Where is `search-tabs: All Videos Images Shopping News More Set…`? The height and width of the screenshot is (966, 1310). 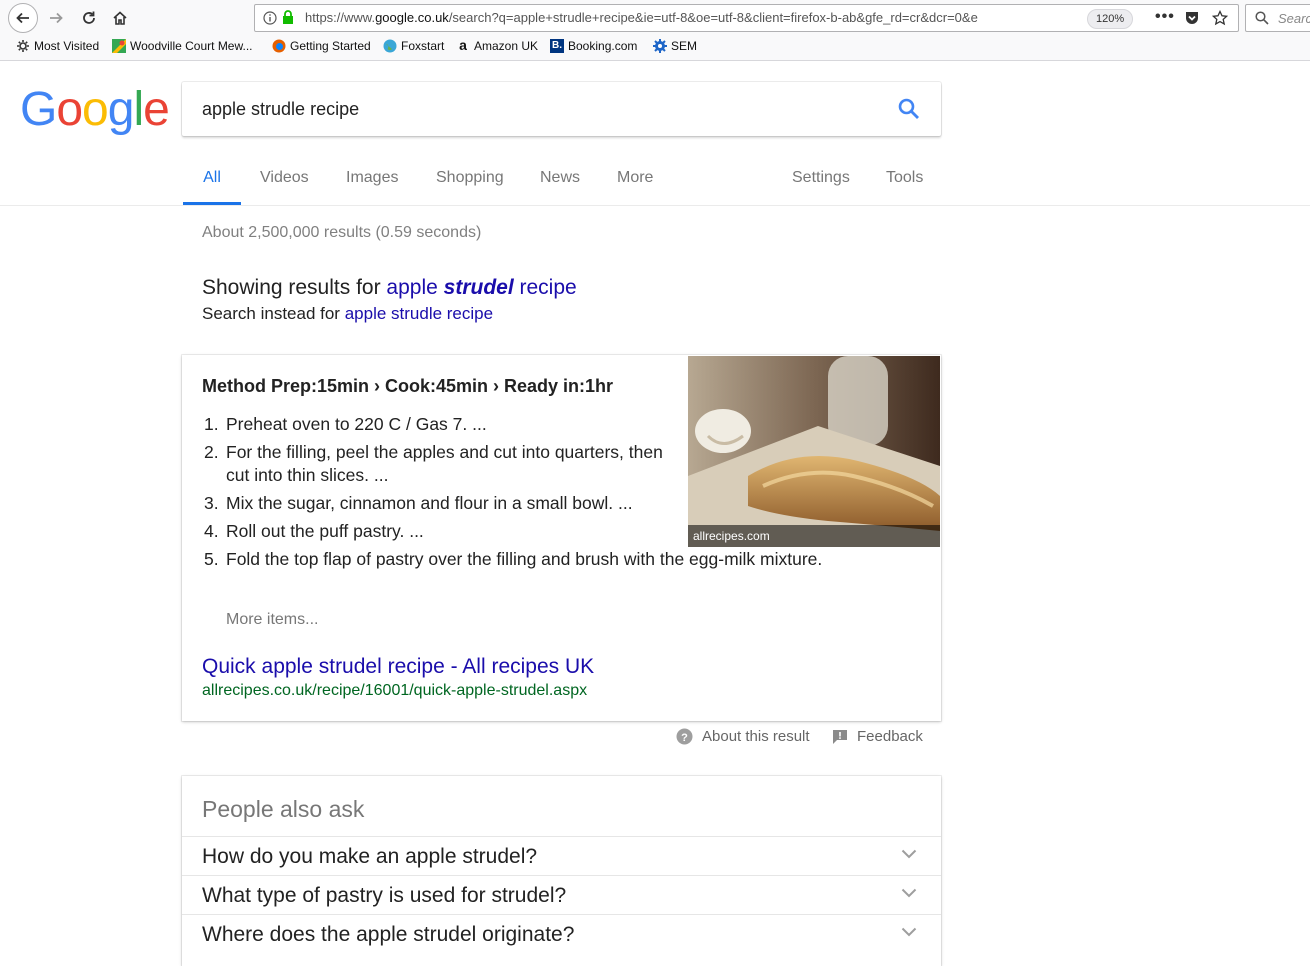 search-tabs: All Videos Images Shopping News More Set… is located at coordinates (655, 183).